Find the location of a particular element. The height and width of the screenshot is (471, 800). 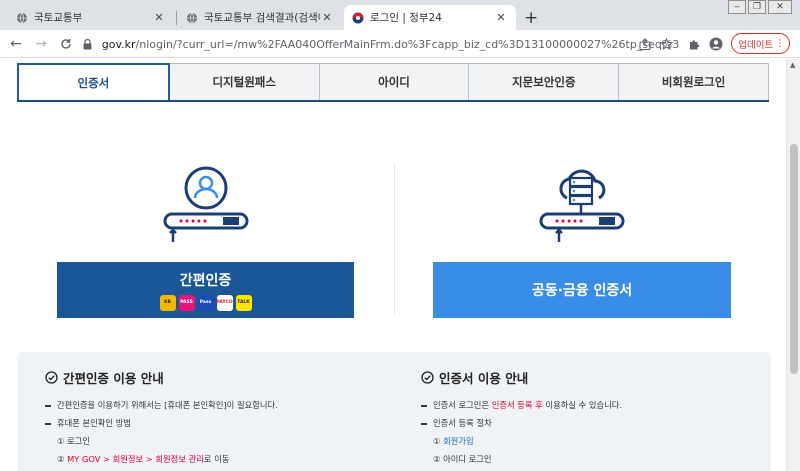

payco-logo-icon: PAYCO is located at coordinates (224, 302).